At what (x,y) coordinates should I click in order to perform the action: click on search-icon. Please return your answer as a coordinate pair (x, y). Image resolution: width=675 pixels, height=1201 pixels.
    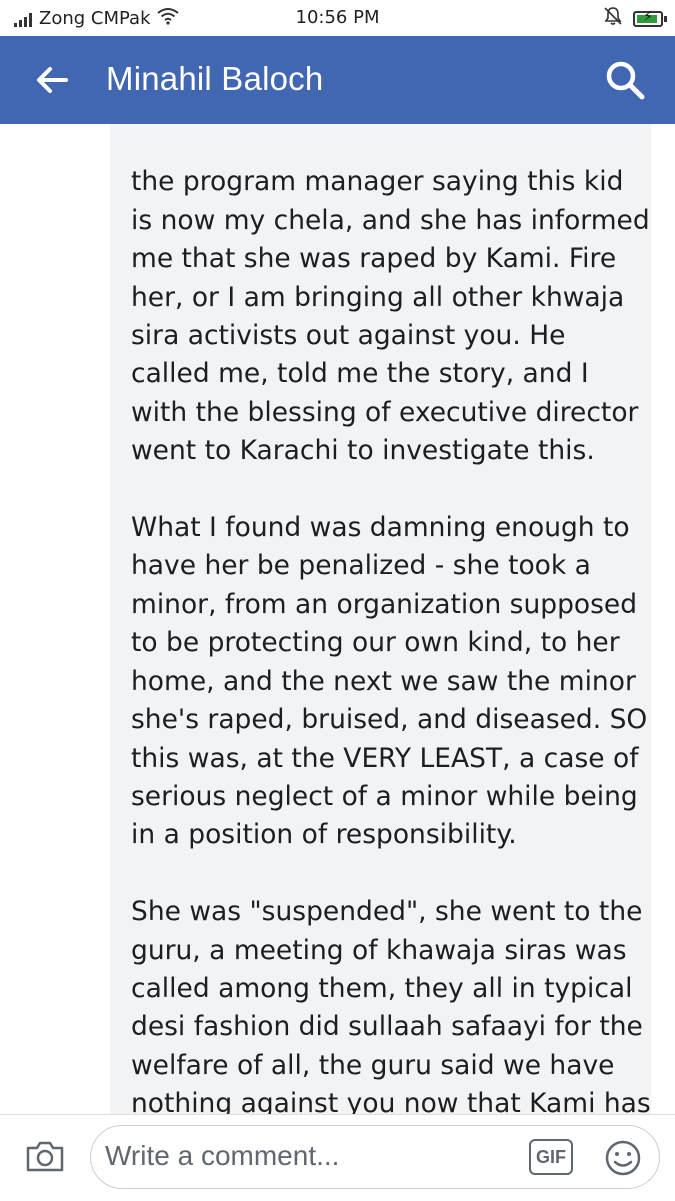
    Looking at the image, I should click on (625, 80).